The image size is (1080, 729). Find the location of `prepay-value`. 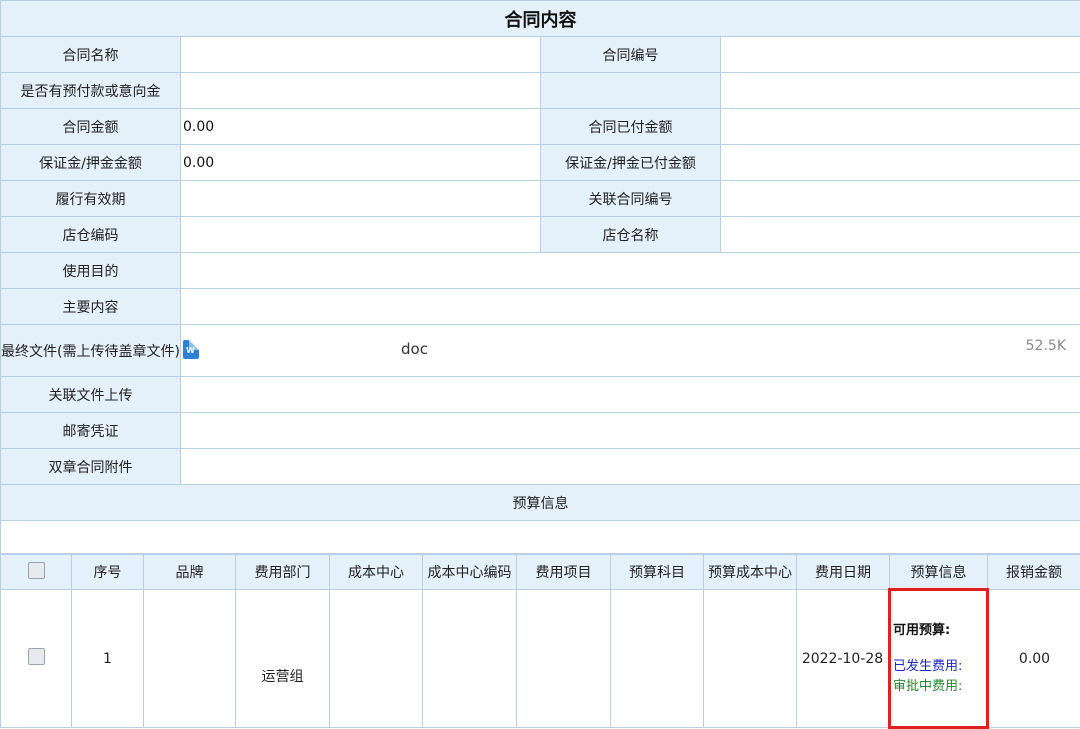

prepay-value is located at coordinates (360, 90).